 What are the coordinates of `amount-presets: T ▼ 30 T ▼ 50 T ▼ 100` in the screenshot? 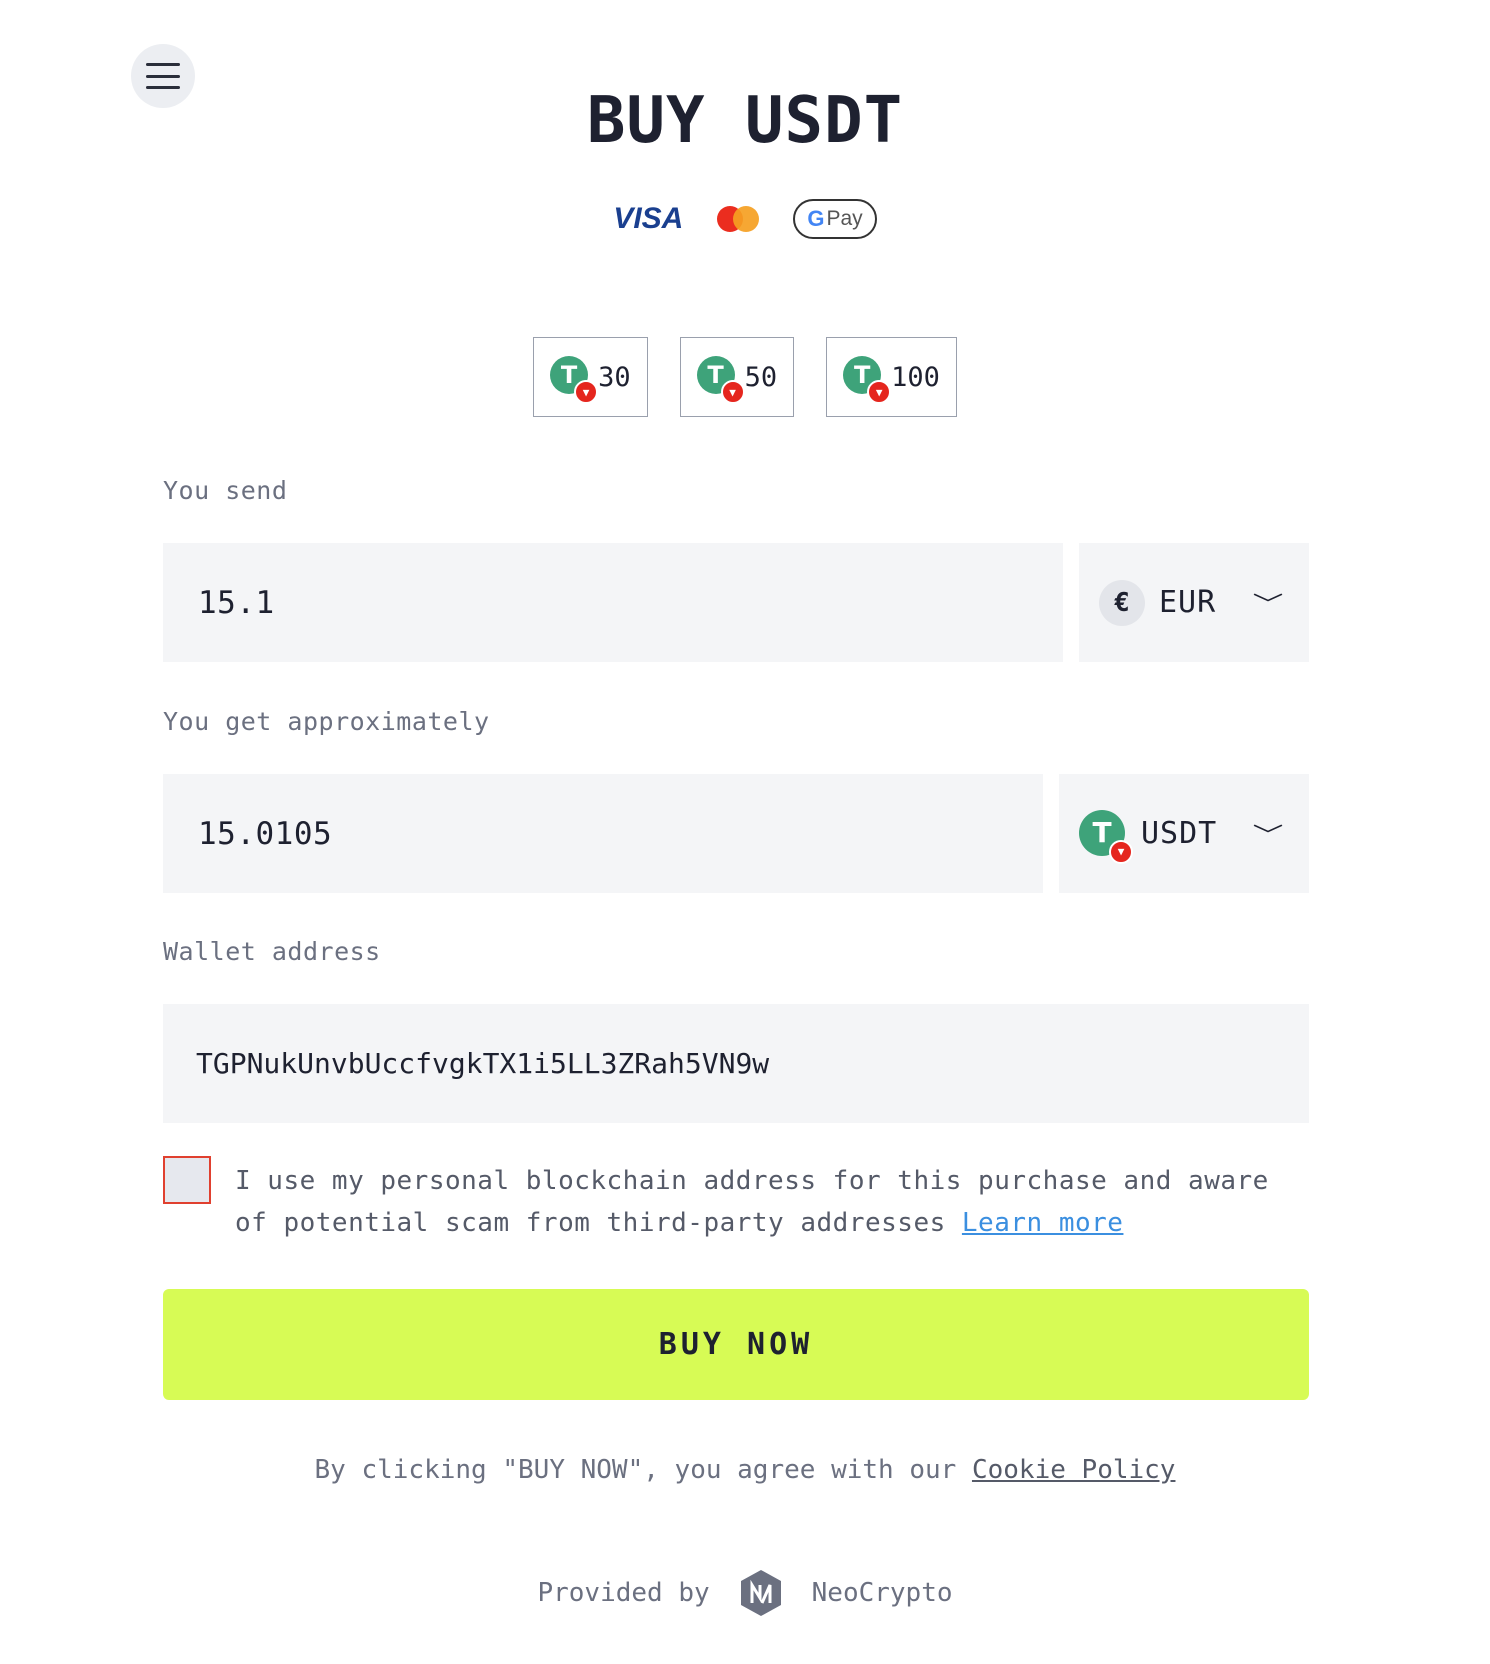 It's located at (745, 377).